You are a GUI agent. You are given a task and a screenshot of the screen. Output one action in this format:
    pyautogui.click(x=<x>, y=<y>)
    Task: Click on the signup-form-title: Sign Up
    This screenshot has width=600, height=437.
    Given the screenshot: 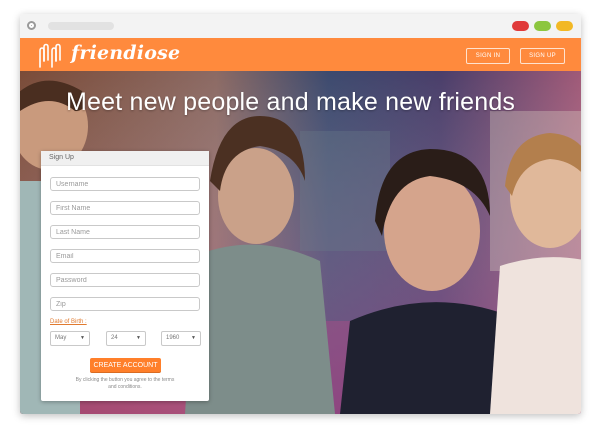 What is the action you would take?
    pyautogui.click(x=125, y=158)
    